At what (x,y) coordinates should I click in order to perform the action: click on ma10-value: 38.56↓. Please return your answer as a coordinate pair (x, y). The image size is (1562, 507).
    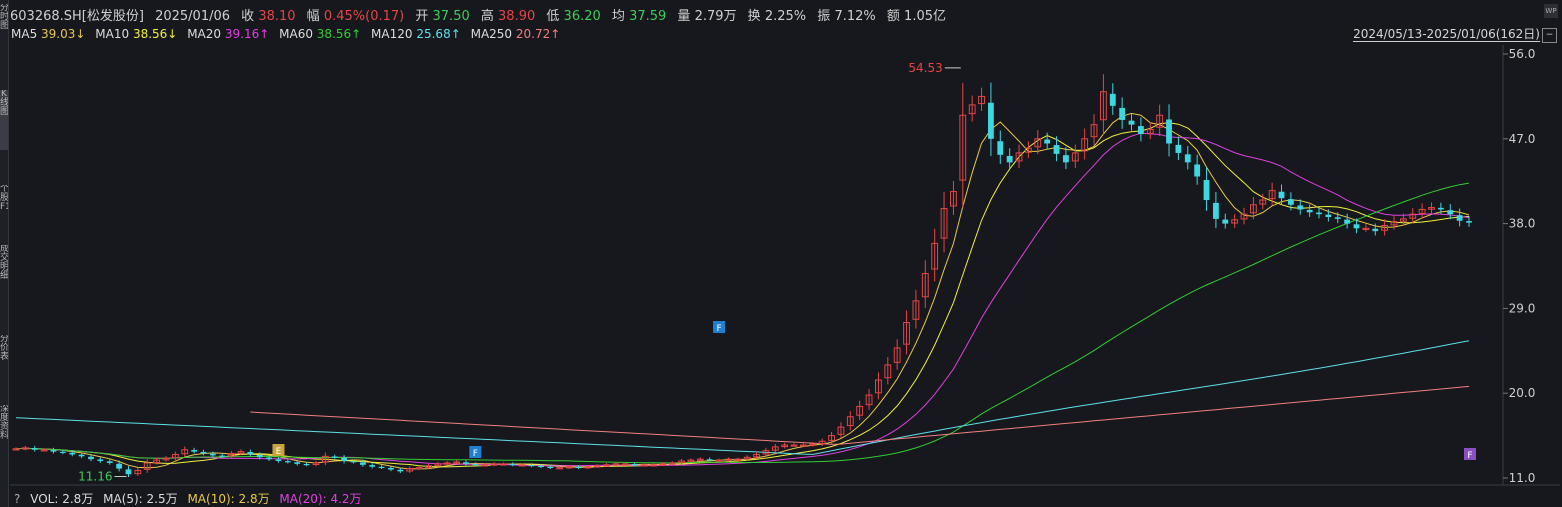
    Looking at the image, I should click on (155, 34).